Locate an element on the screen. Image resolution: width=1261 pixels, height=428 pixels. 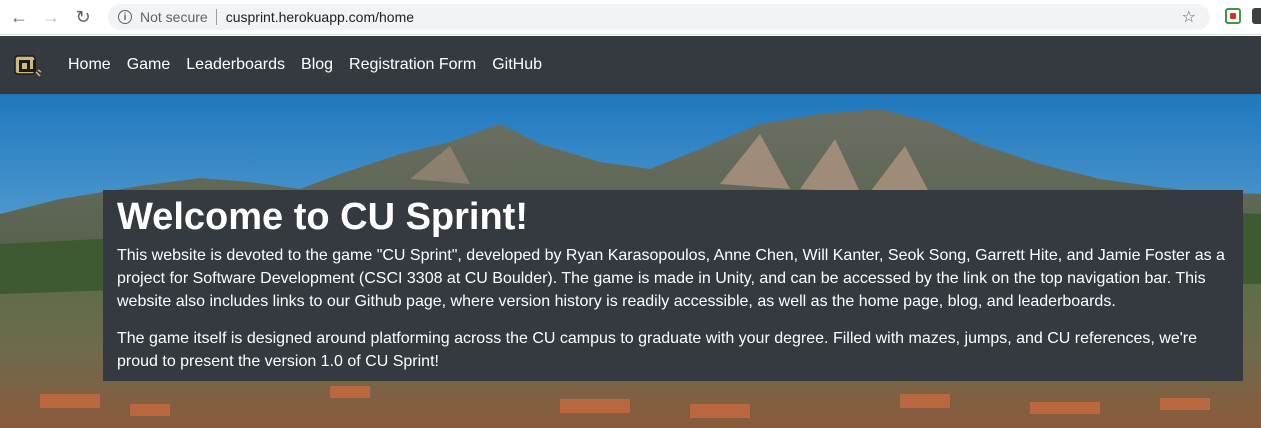
back-icon: ← is located at coordinates (19, 17).